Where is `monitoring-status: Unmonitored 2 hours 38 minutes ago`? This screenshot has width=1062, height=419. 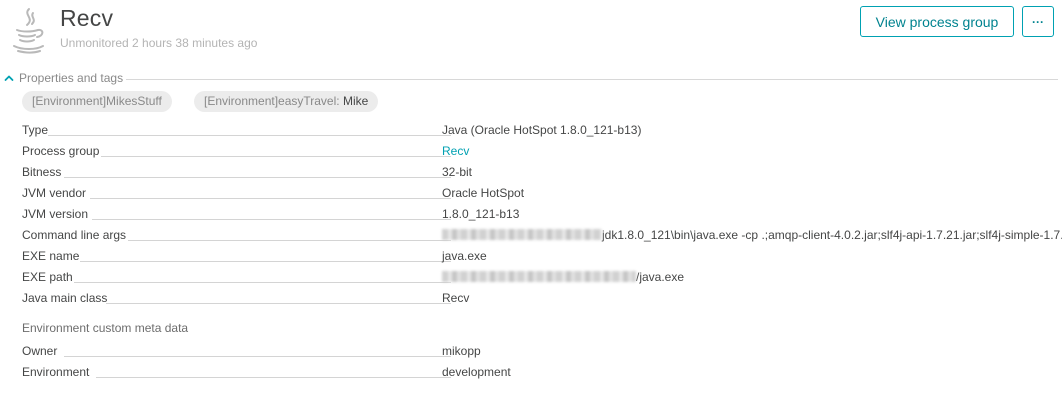 monitoring-status: Unmonitored 2 hours 38 minutes ago is located at coordinates (159, 43).